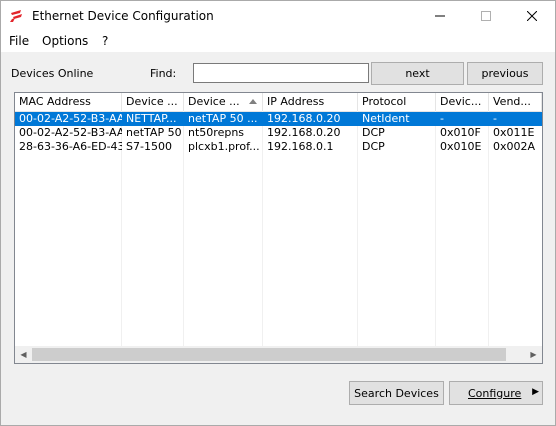 This screenshot has height=426, width=556. I want to click on cell-device-type: netTAP 50, so click(154, 132).